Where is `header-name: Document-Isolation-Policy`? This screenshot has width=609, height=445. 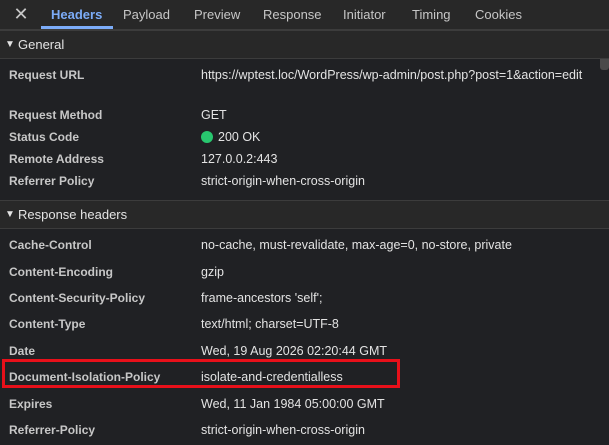 header-name: Document-Isolation-Policy is located at coordinates (85, 377).